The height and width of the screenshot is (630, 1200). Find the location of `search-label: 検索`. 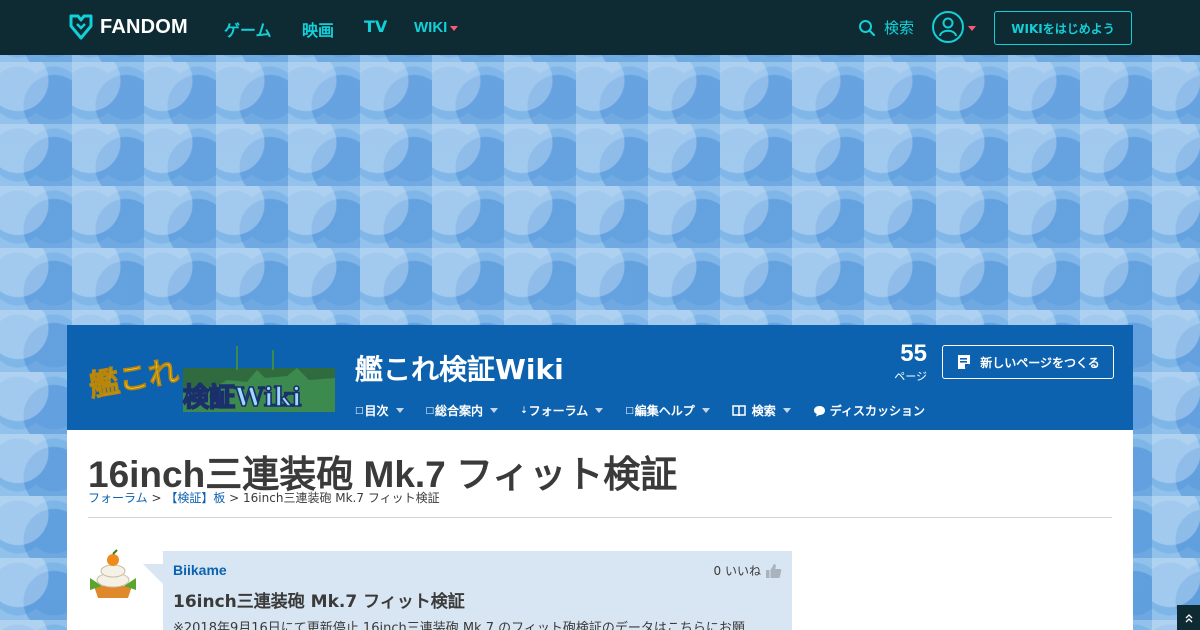

search-label: 検索 is located at coordinates (899, 28).